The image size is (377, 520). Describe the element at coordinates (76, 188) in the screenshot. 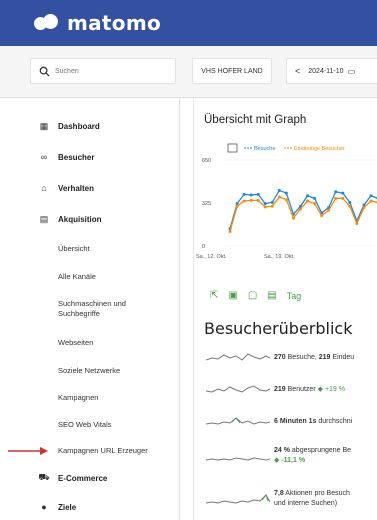

I see `sidebar-item-label: Verhalten` at that location.